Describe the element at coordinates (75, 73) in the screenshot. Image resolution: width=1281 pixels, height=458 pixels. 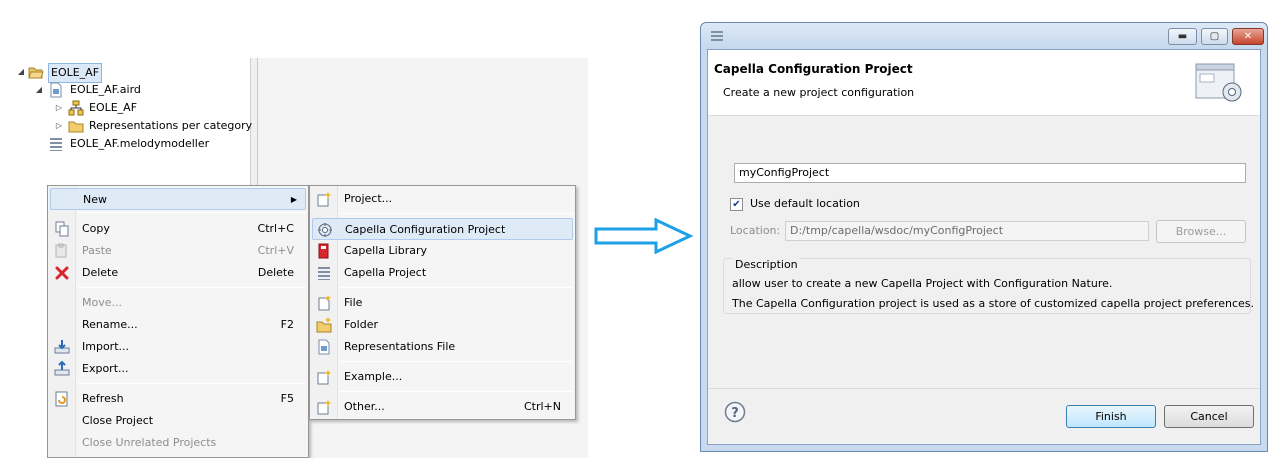
I see `tree-item-label: EOLE_AF` at that location.